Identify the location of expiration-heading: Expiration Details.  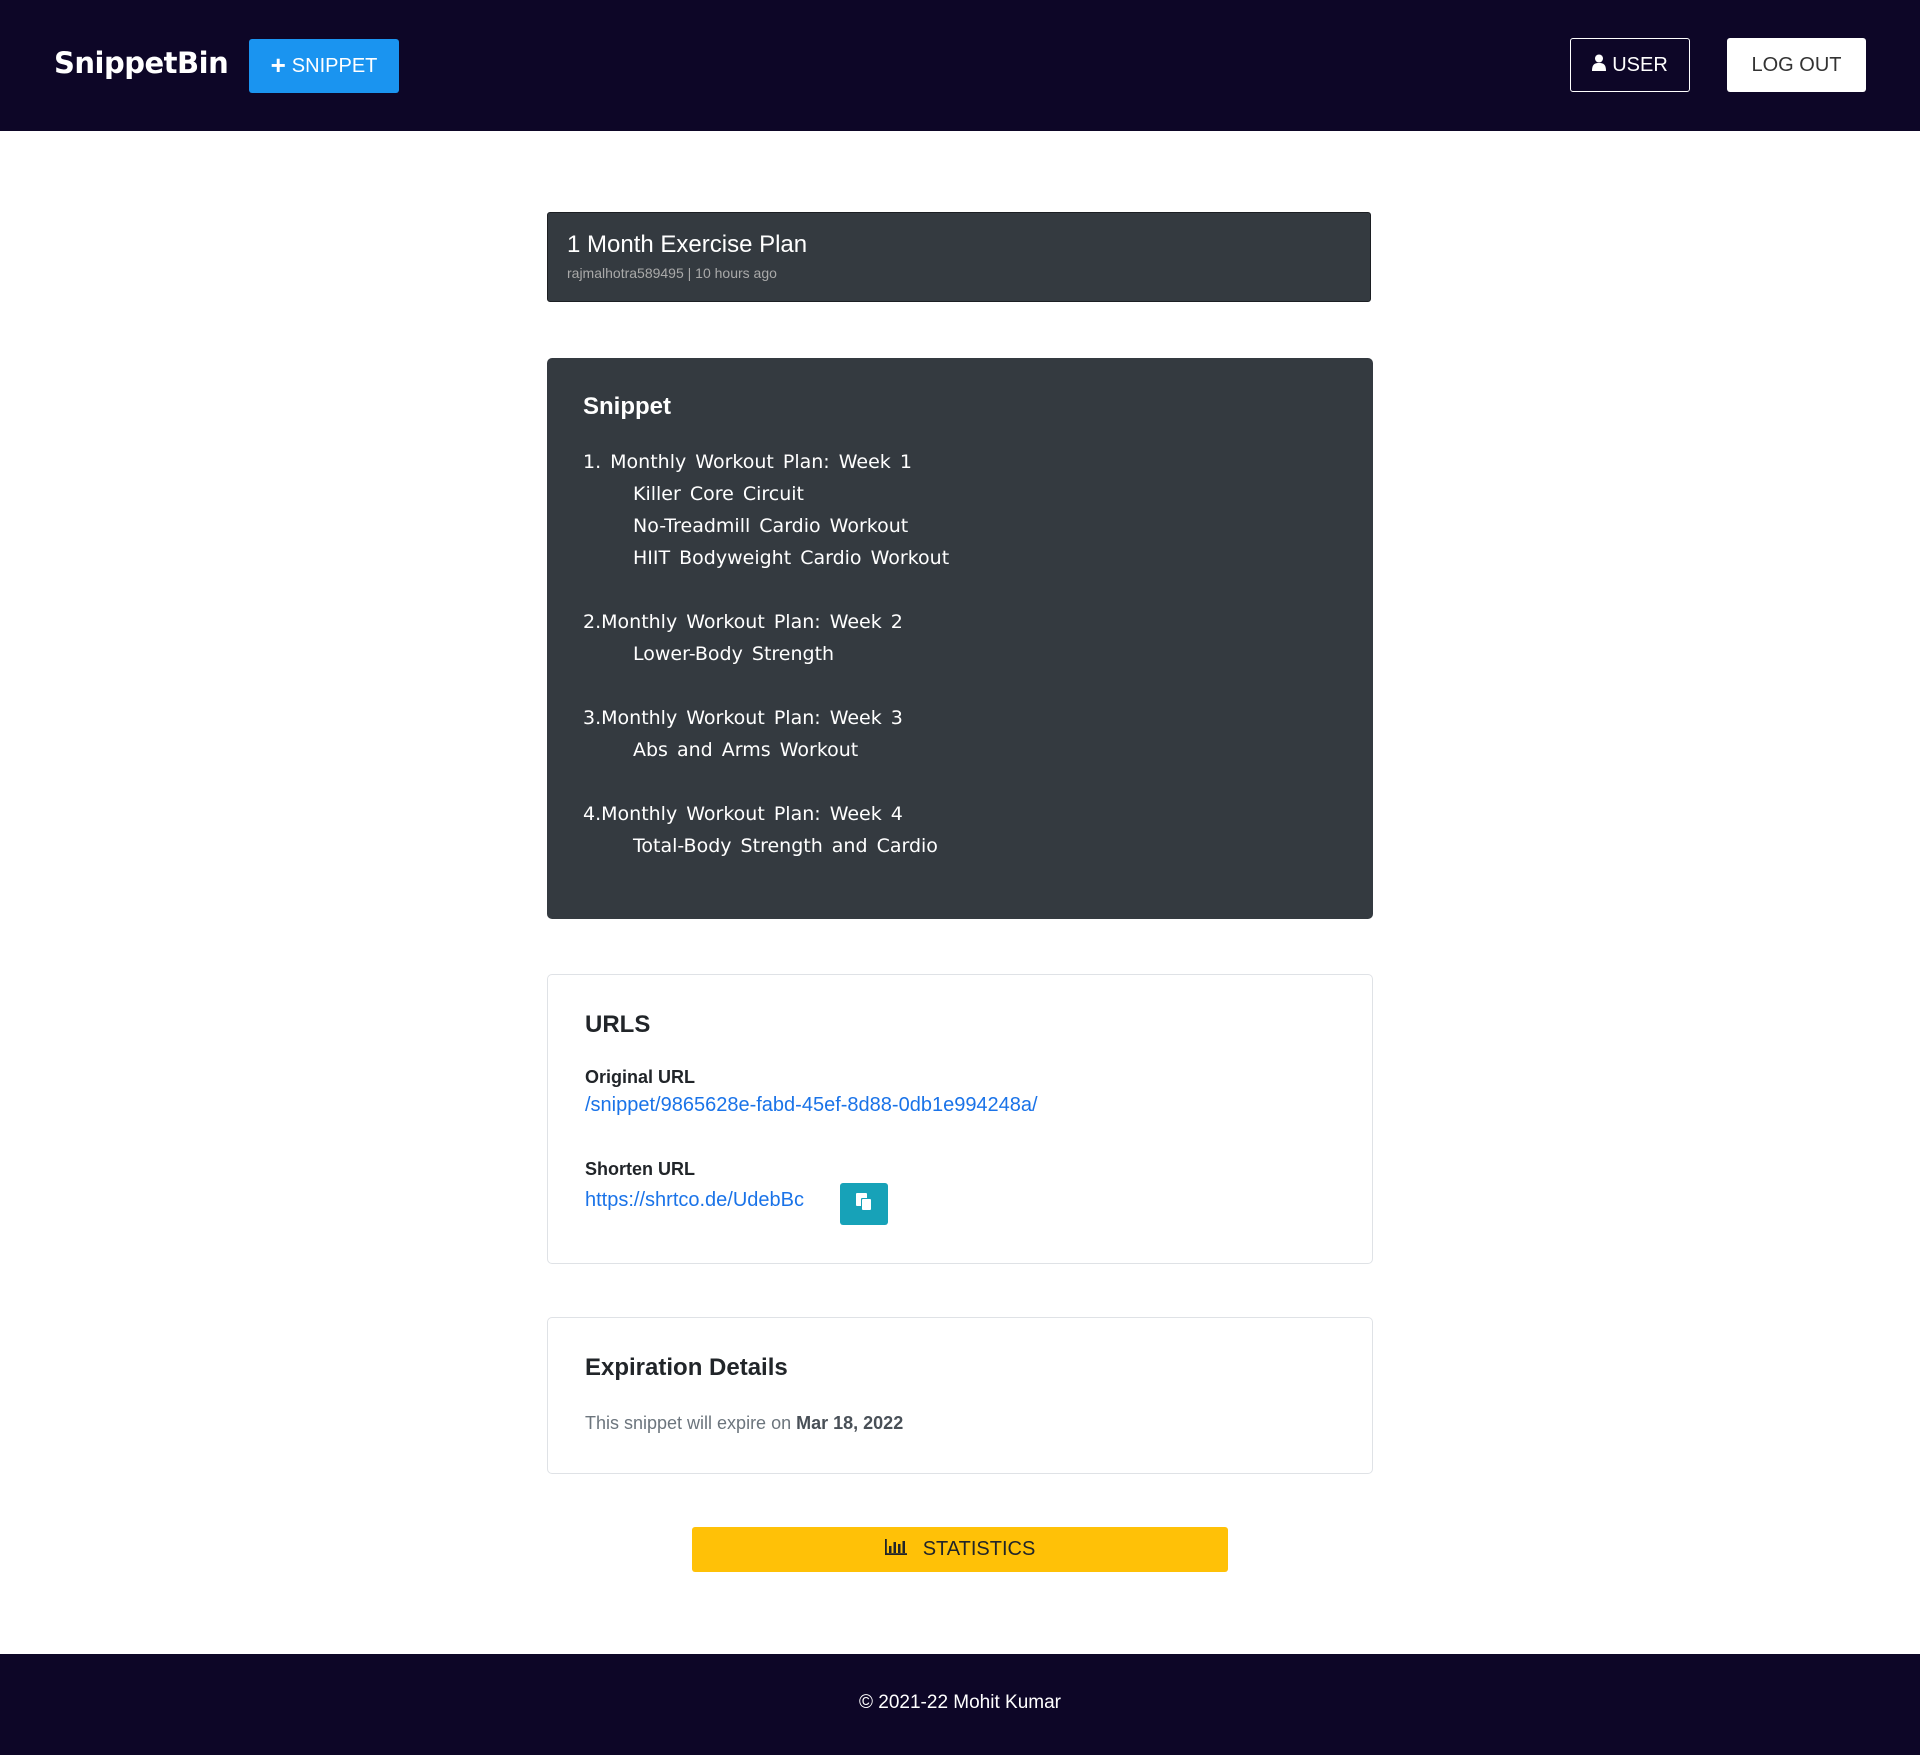
(686, 1367).